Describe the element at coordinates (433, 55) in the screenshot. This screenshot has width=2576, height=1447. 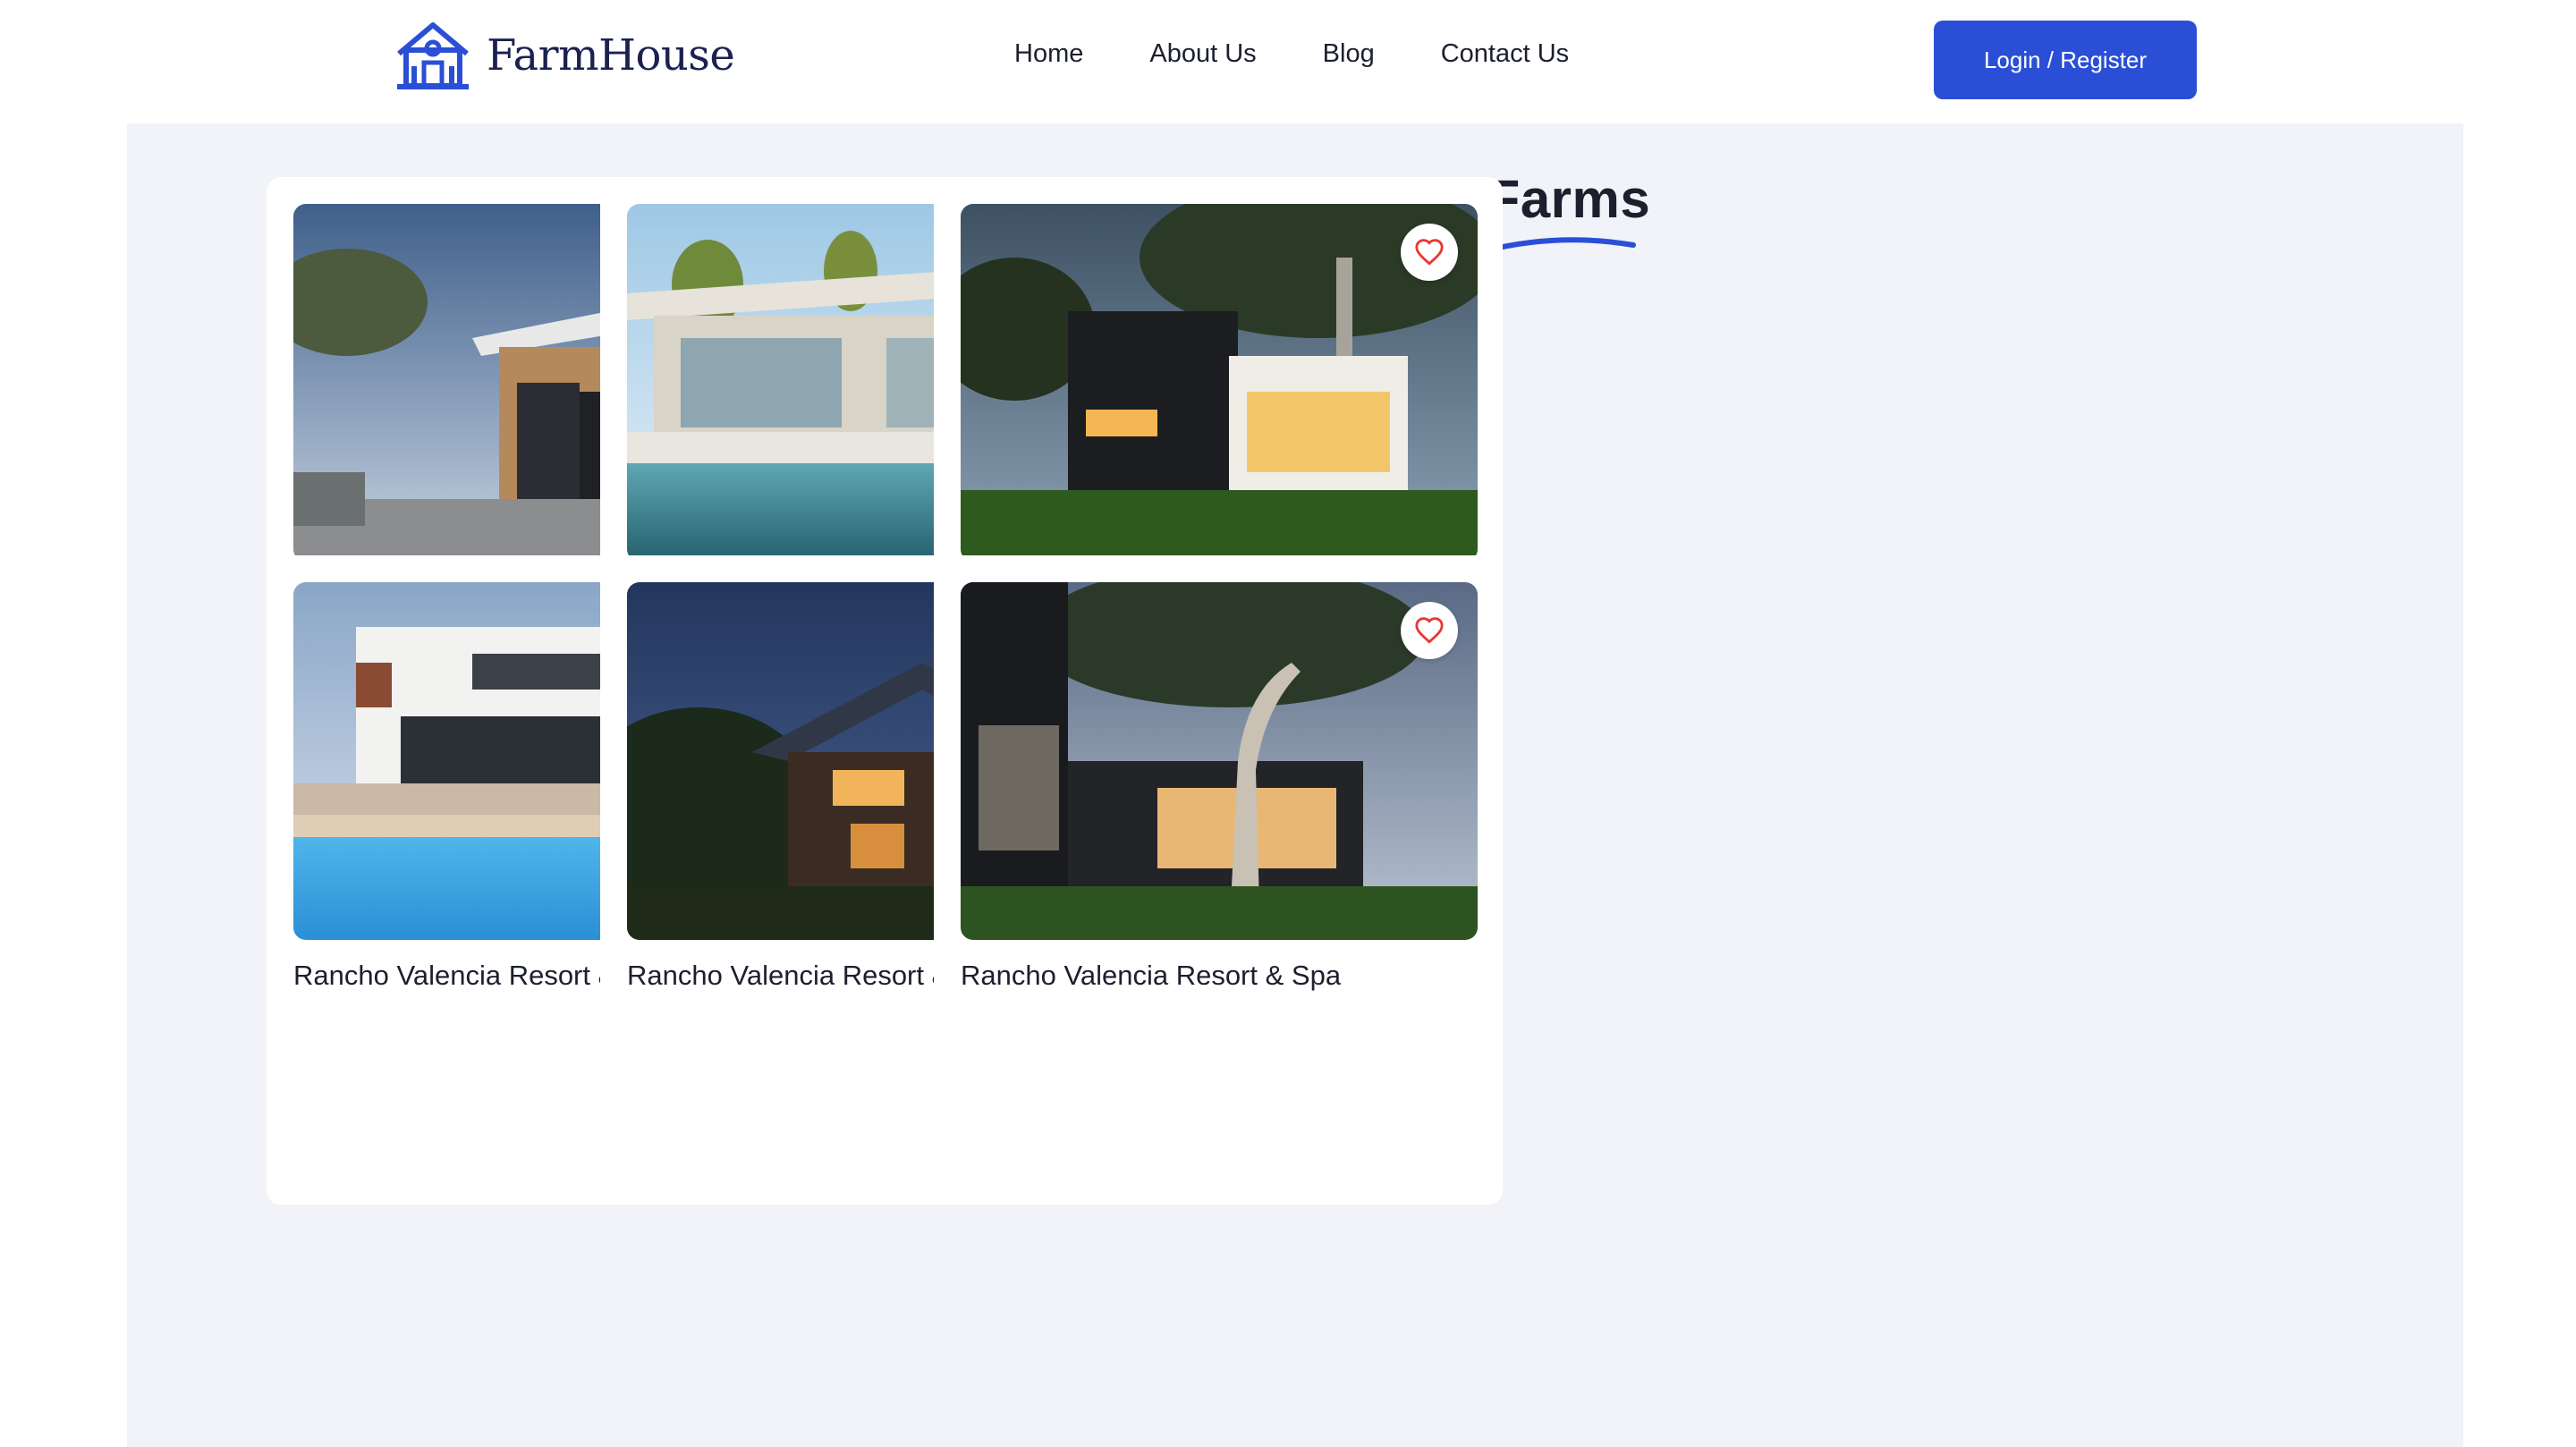
I see `house-logo-icon` at that location.